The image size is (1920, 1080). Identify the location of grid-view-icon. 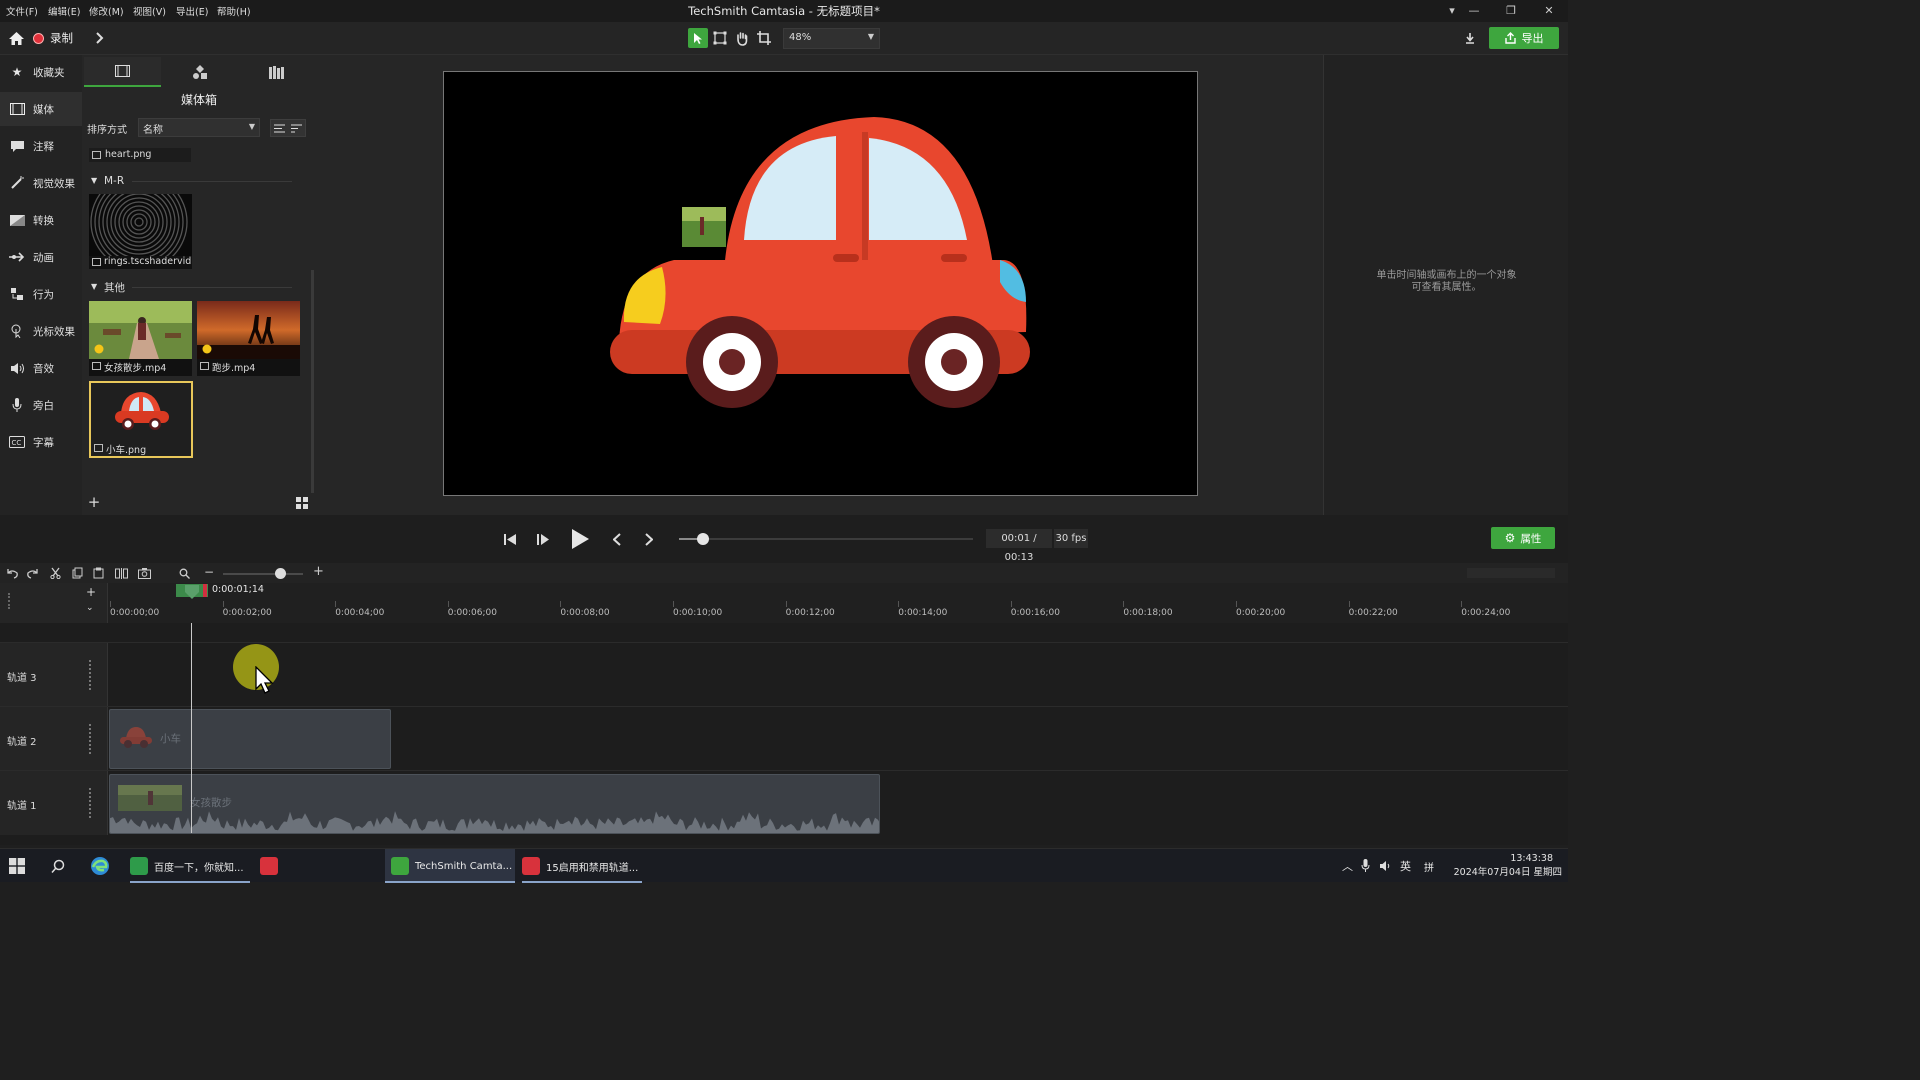
(302, 503).